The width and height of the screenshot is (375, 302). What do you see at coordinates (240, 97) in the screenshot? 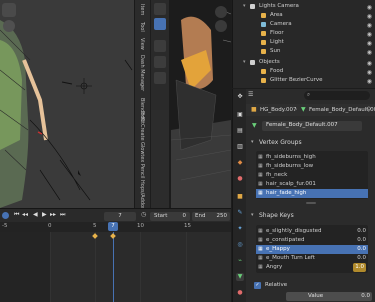
I see `tool-tab-icon: ✥` at bounding box center [240, 97].